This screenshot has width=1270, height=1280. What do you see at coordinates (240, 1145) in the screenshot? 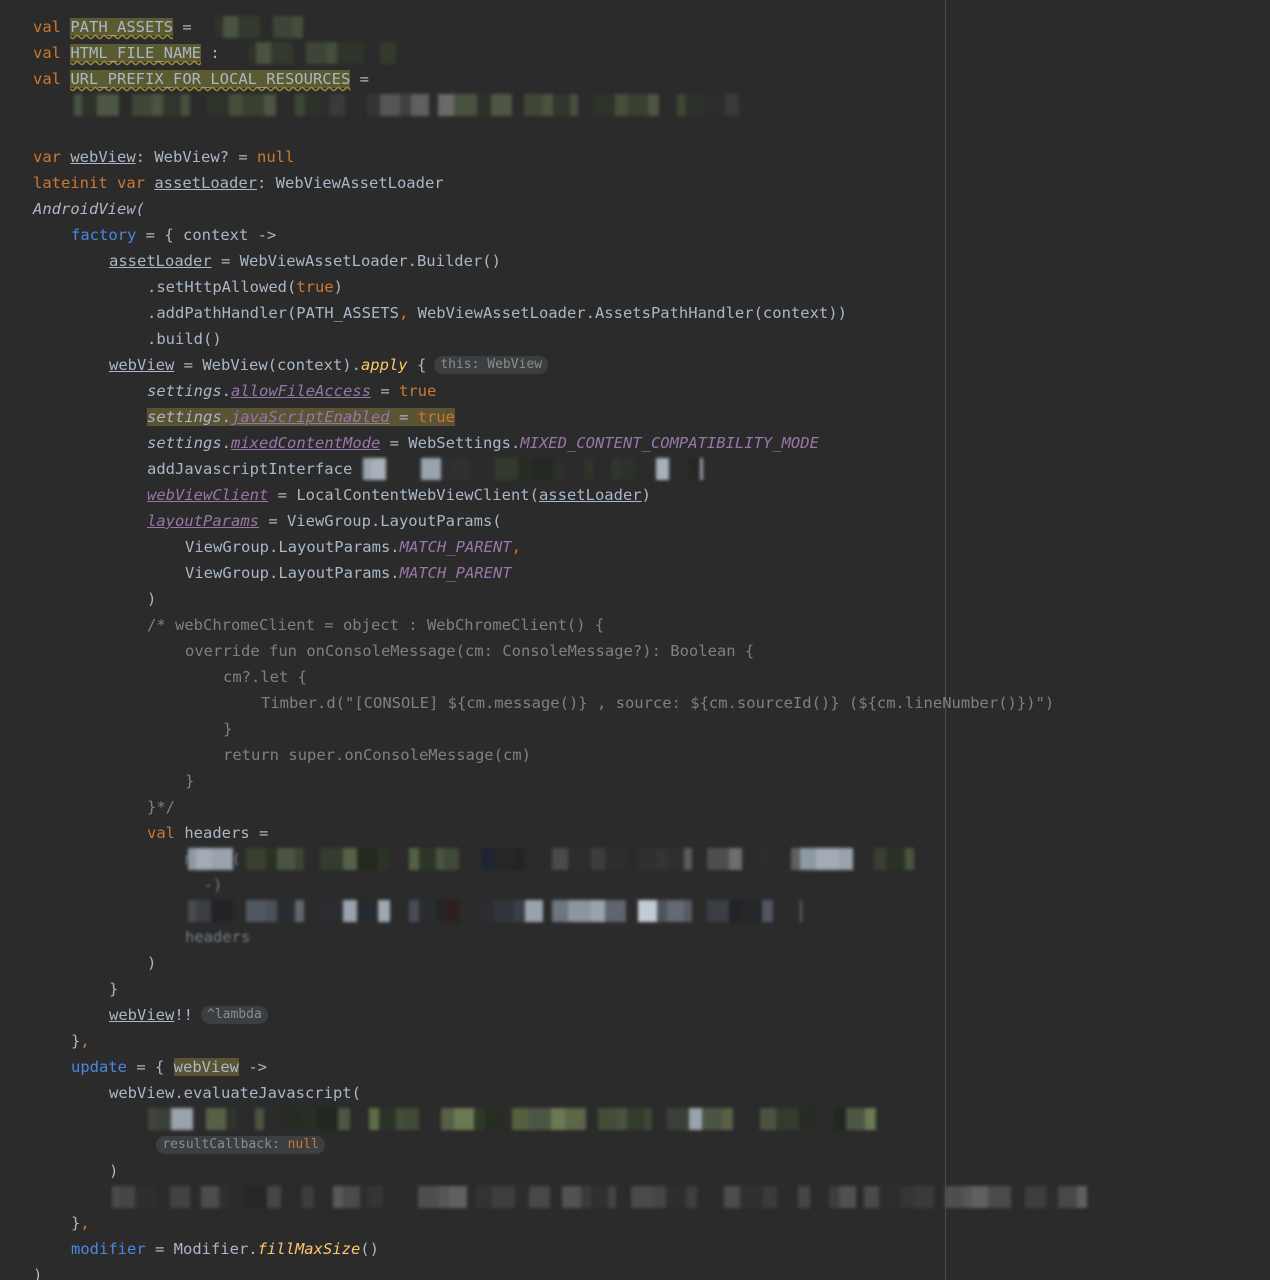
I see `inlay-hint-result-callback: resultCallback: null` at bounding box center [240, 1145].